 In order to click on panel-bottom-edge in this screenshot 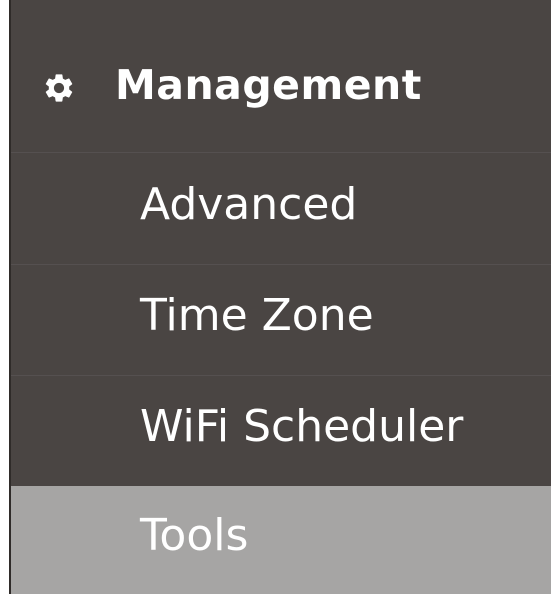, I will do `click(275, 599)`.